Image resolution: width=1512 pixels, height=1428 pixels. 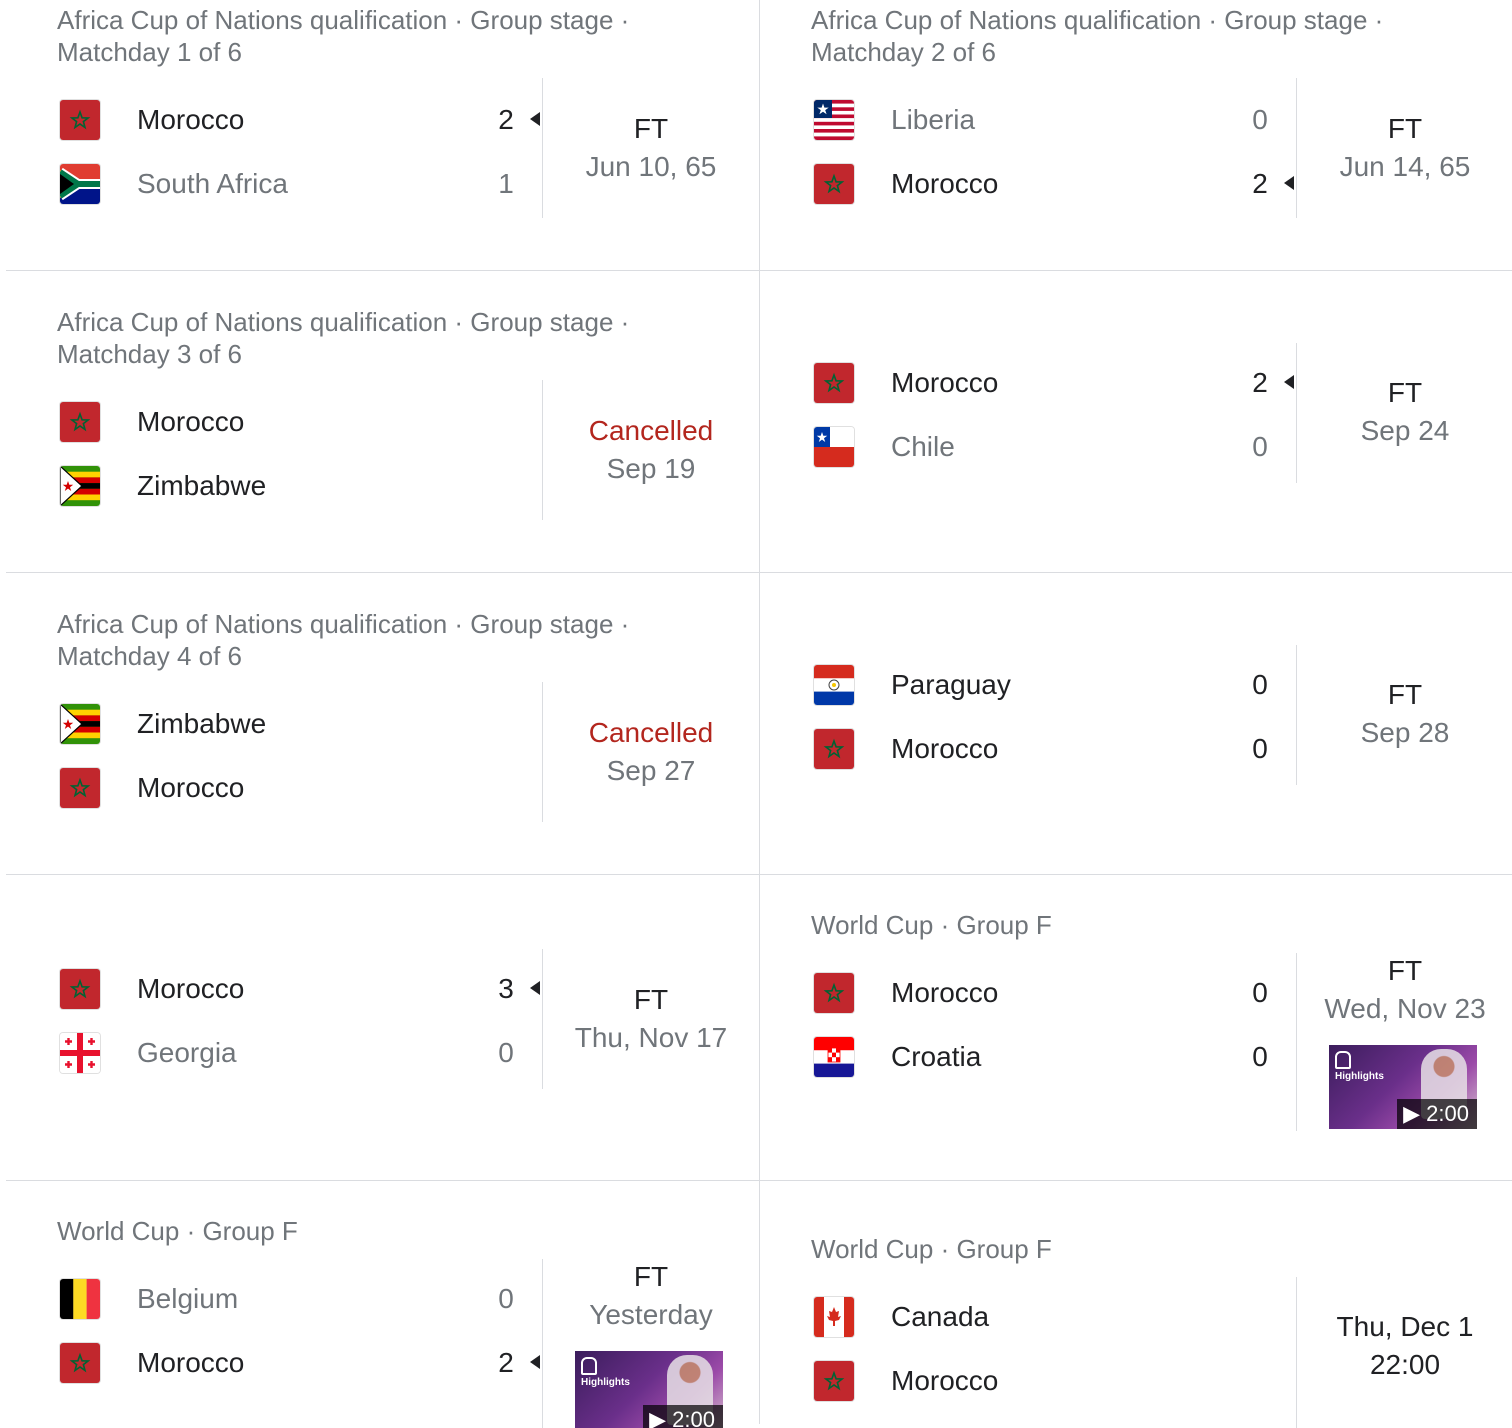 What do you see at coordinates (80, 486) in the screenshot?
I see `zimbabwe-flag-icon` at bounding box center [80, 486].